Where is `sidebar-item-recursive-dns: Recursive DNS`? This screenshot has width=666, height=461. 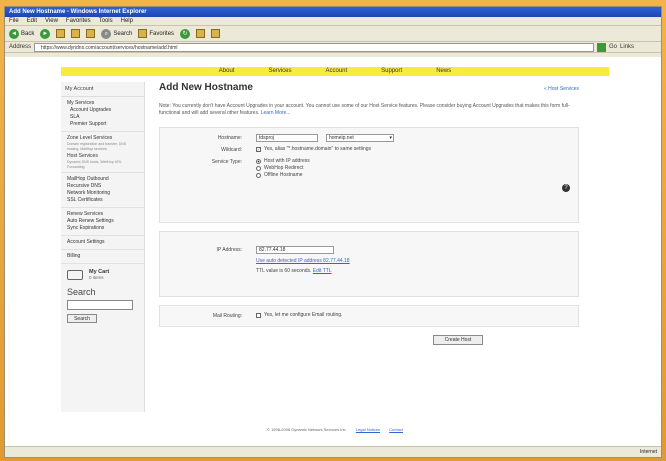 sidebar-item-recursive-dns: Recursive DNS is located at coordinates (102, 186).